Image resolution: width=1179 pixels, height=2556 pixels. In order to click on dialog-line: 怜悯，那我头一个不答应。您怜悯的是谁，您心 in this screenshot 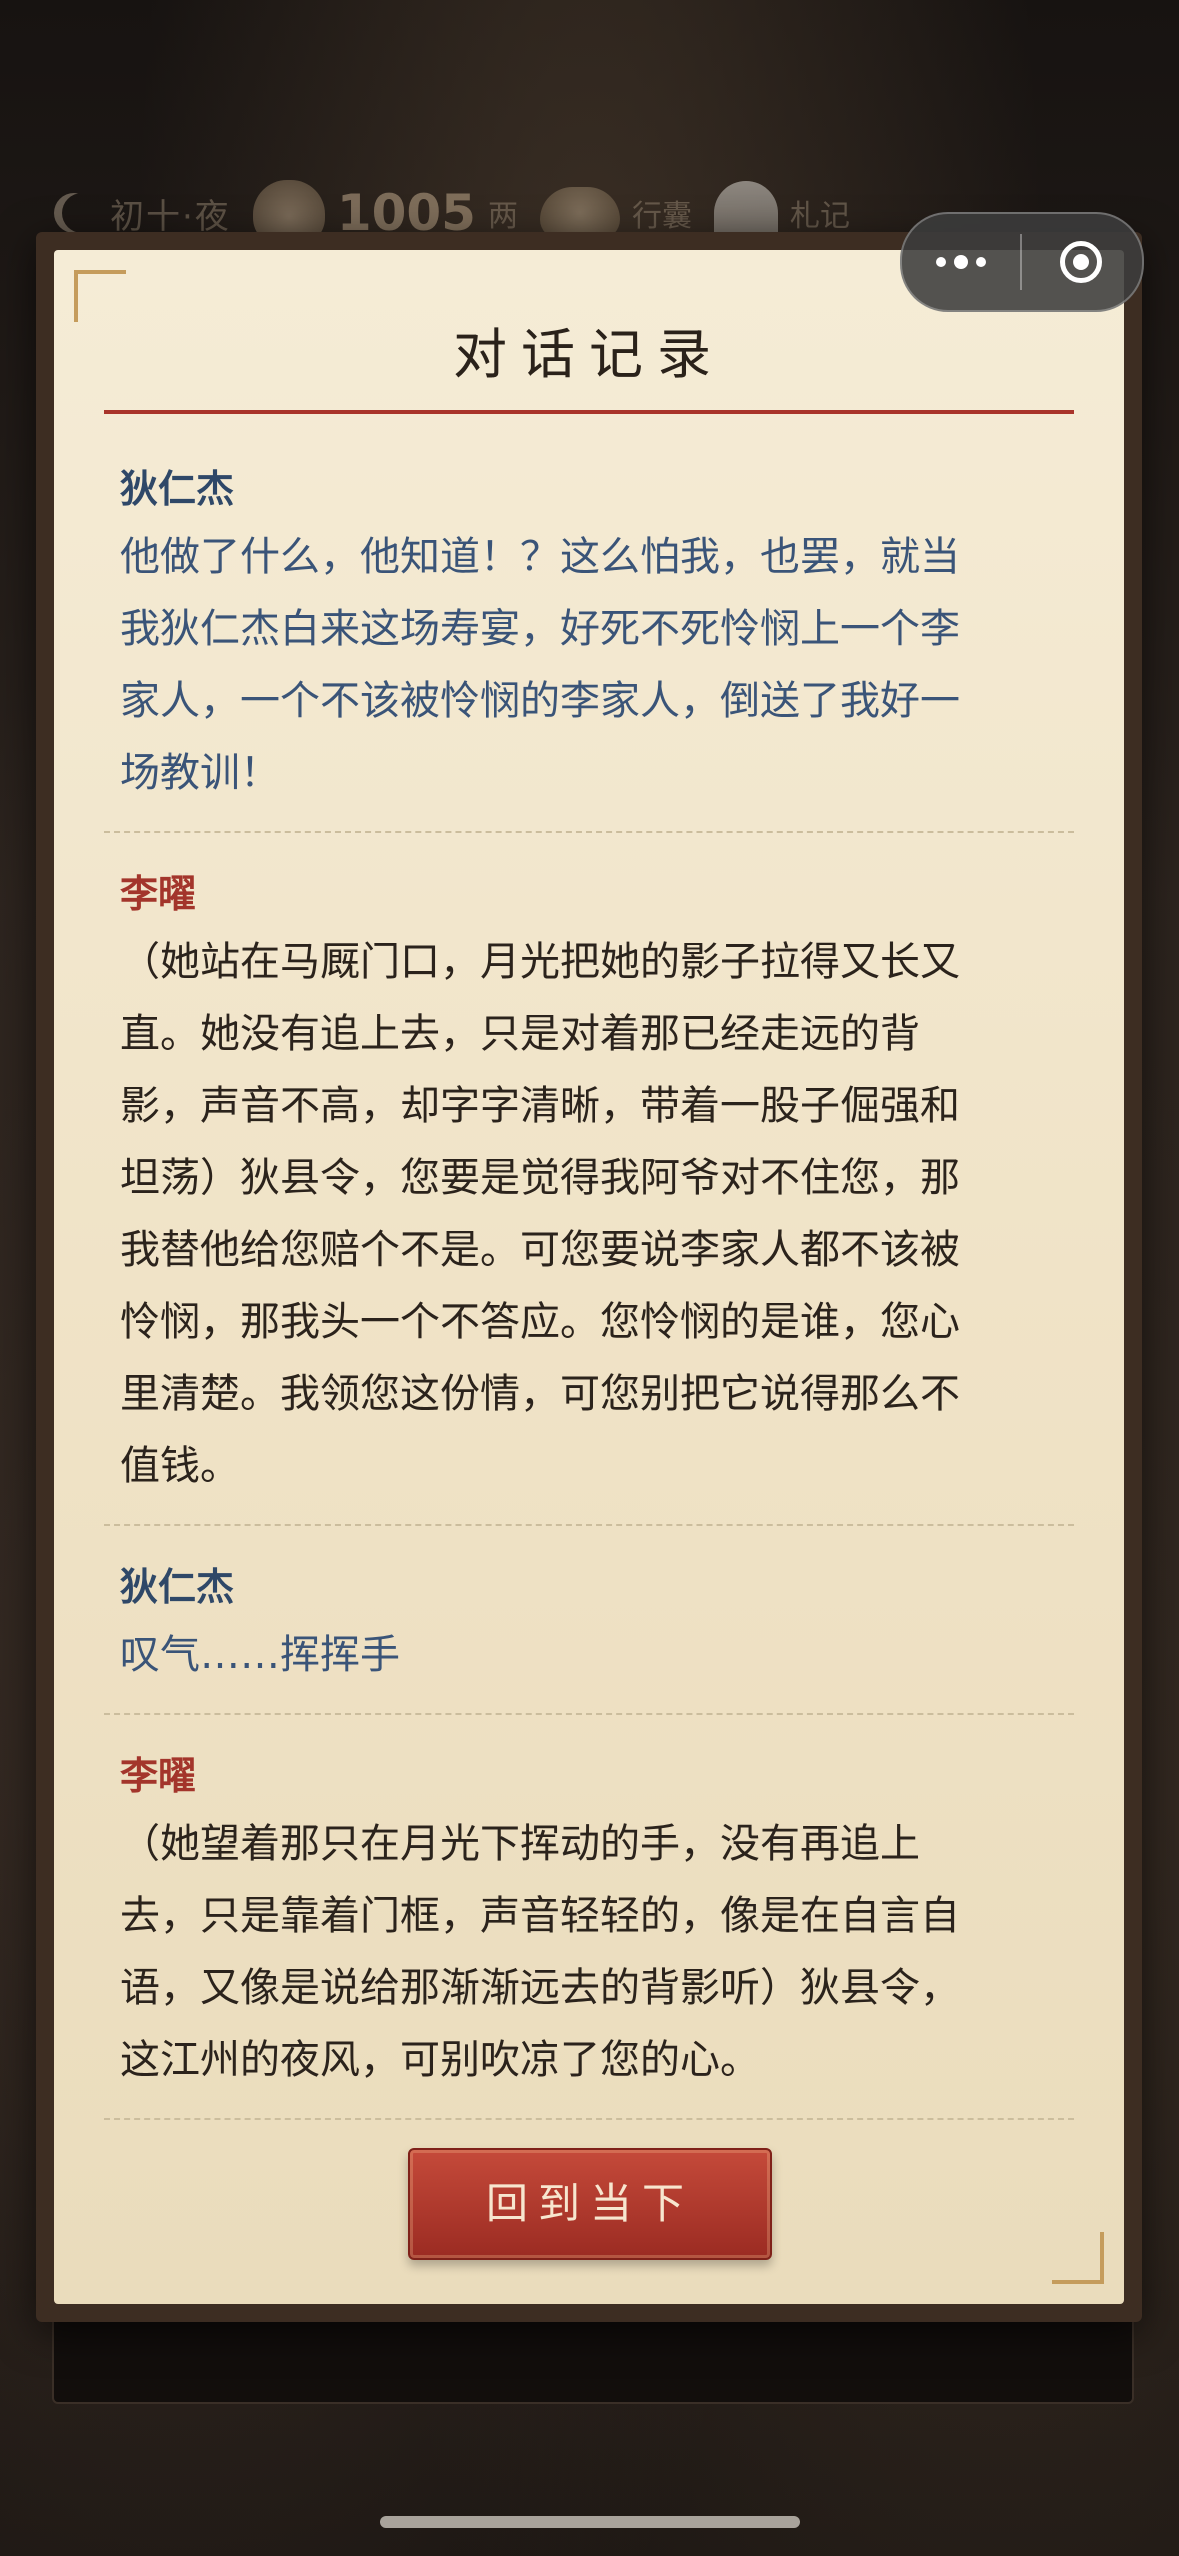, I will do `click(540, 1322)`.